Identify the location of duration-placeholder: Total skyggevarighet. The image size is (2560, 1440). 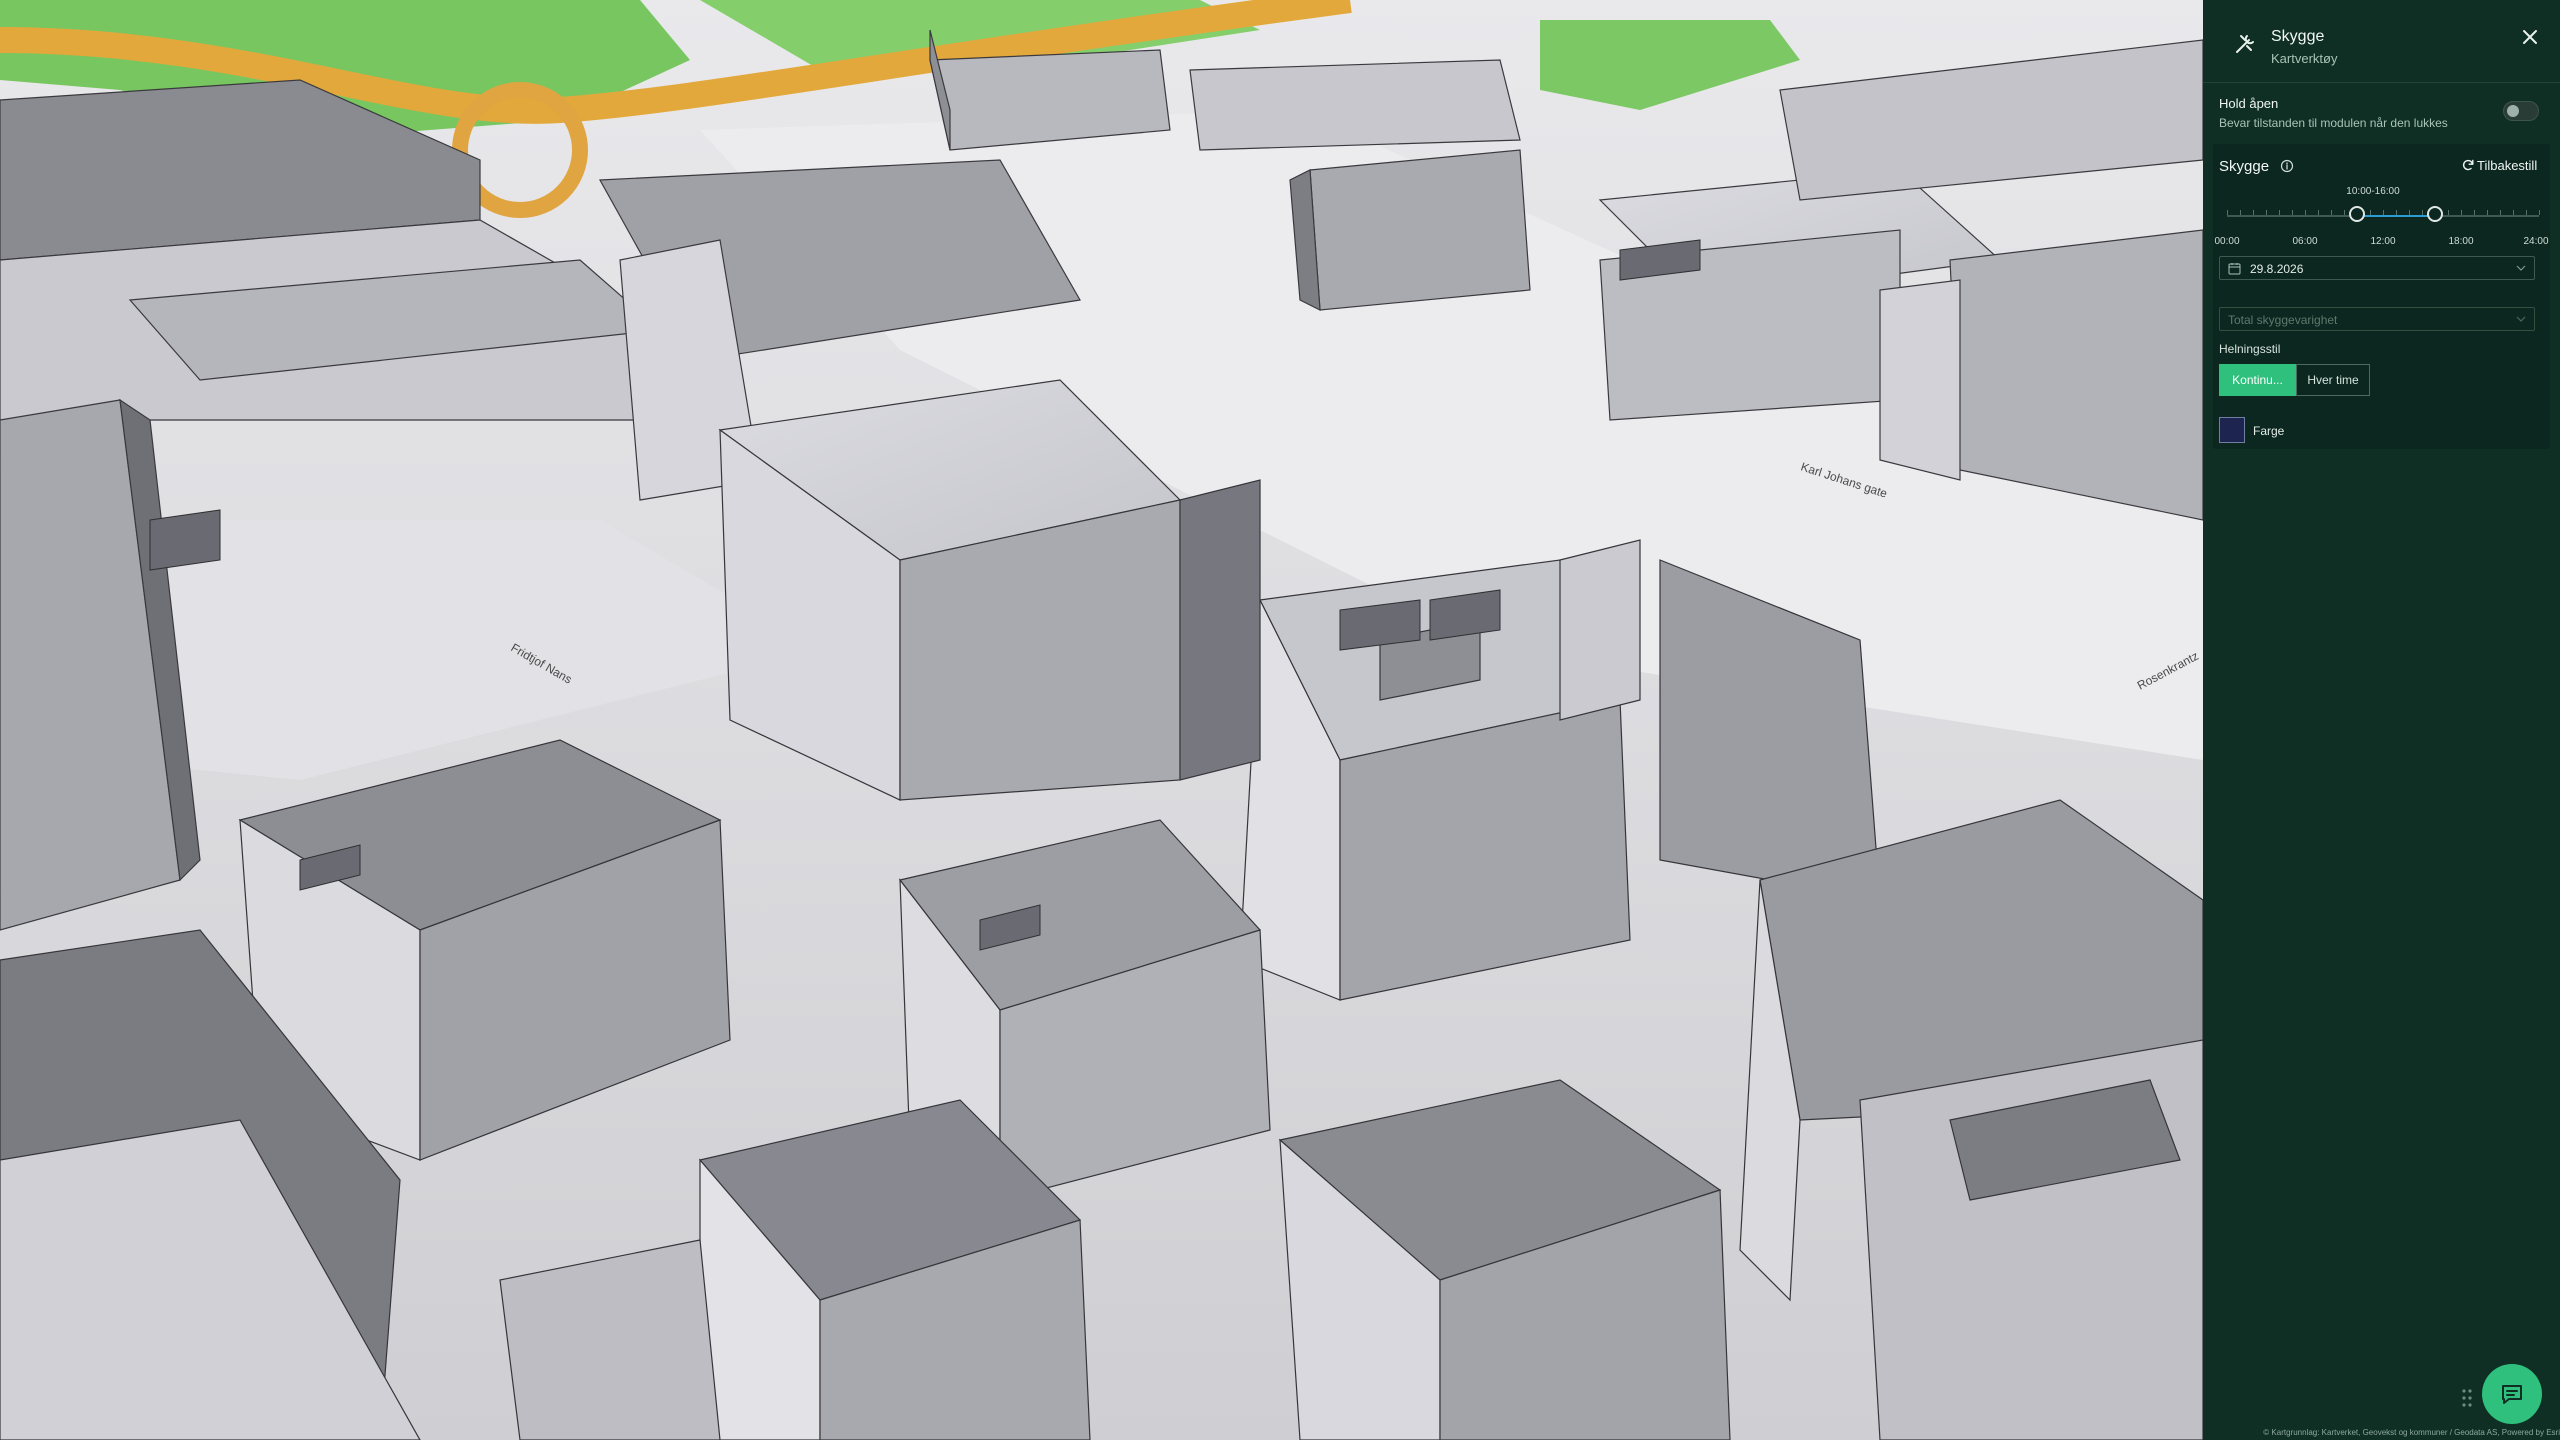
(2283, 320).